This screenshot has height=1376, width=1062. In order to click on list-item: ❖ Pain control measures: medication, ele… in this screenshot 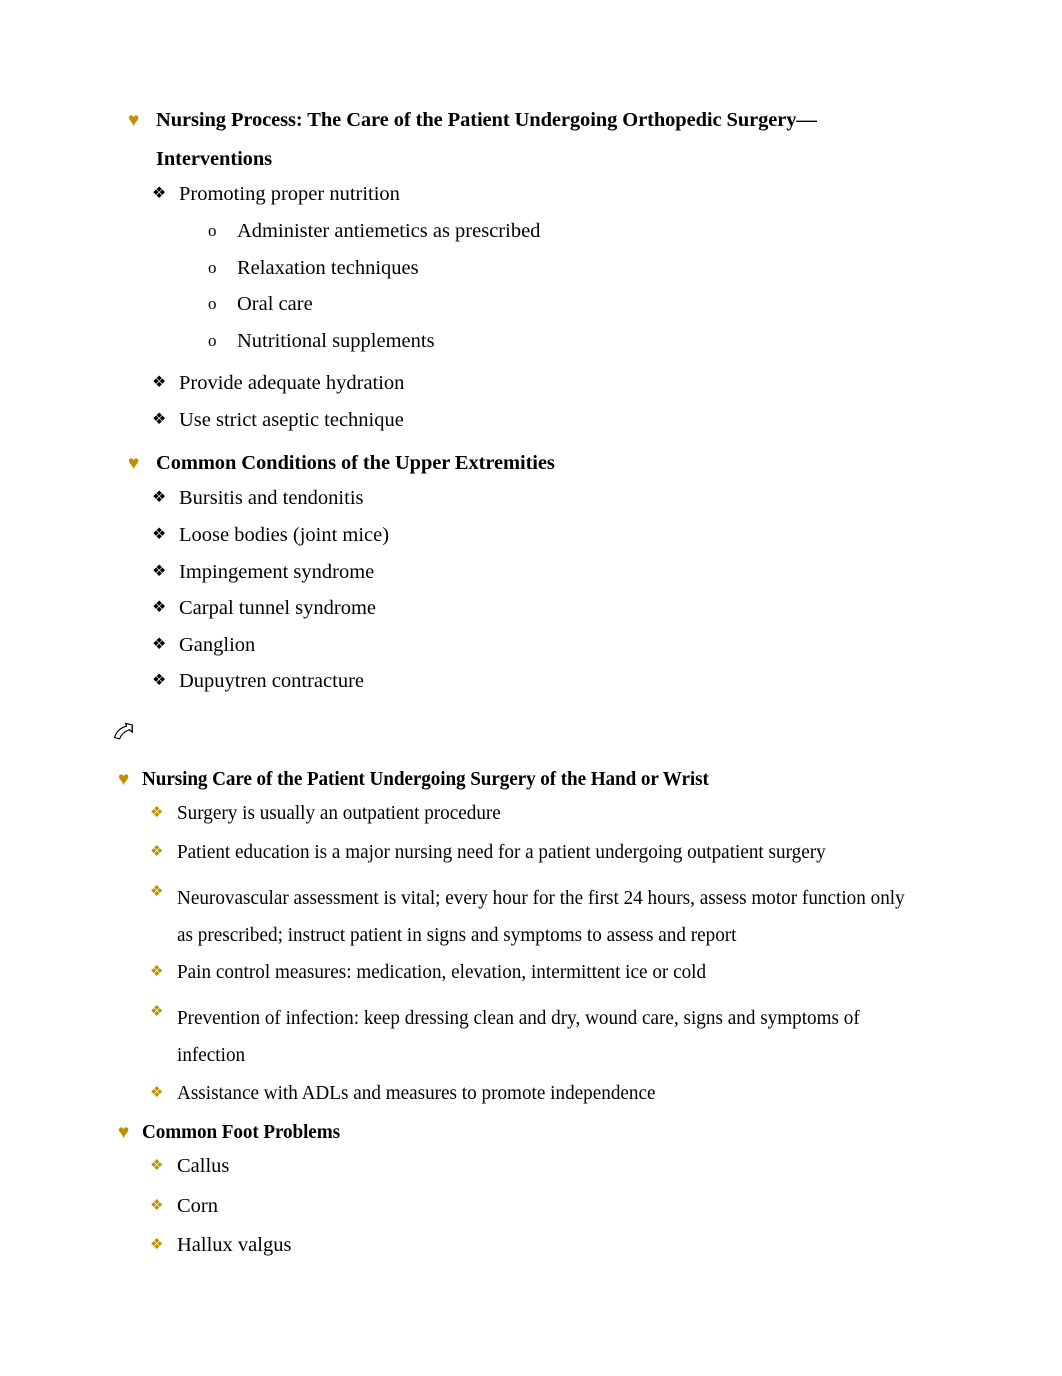, I will do `click(558, 973)`.